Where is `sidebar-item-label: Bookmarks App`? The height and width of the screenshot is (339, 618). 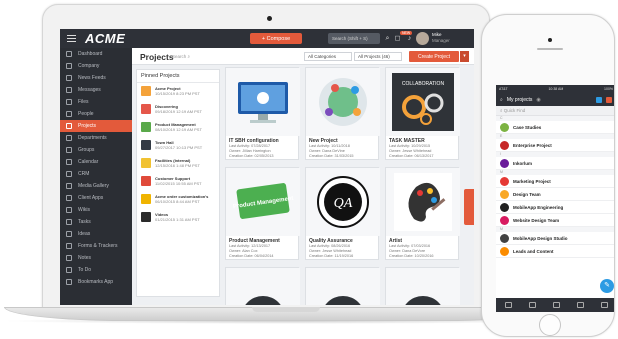
sidebar-item-label: Bookmarks App is located at coordinates (96, 282).